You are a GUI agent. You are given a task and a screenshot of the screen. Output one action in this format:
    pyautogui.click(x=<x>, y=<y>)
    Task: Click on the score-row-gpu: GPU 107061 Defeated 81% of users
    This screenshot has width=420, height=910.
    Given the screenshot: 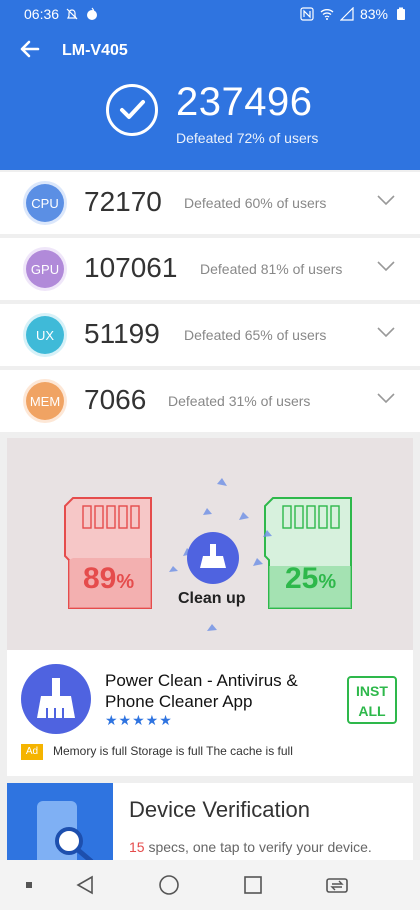 What is the action you would take?
    pyautogui.click(x=210, y=269)
    